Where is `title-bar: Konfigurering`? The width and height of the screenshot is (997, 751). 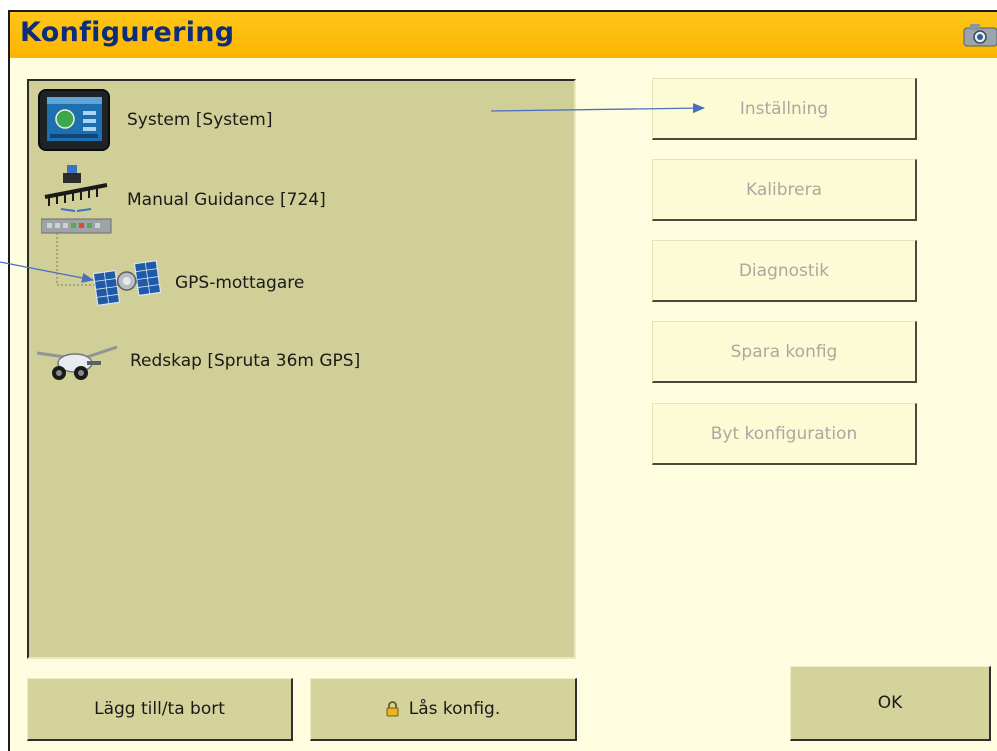 title-bar: Konfigurering is located at coordinates (503, 35).